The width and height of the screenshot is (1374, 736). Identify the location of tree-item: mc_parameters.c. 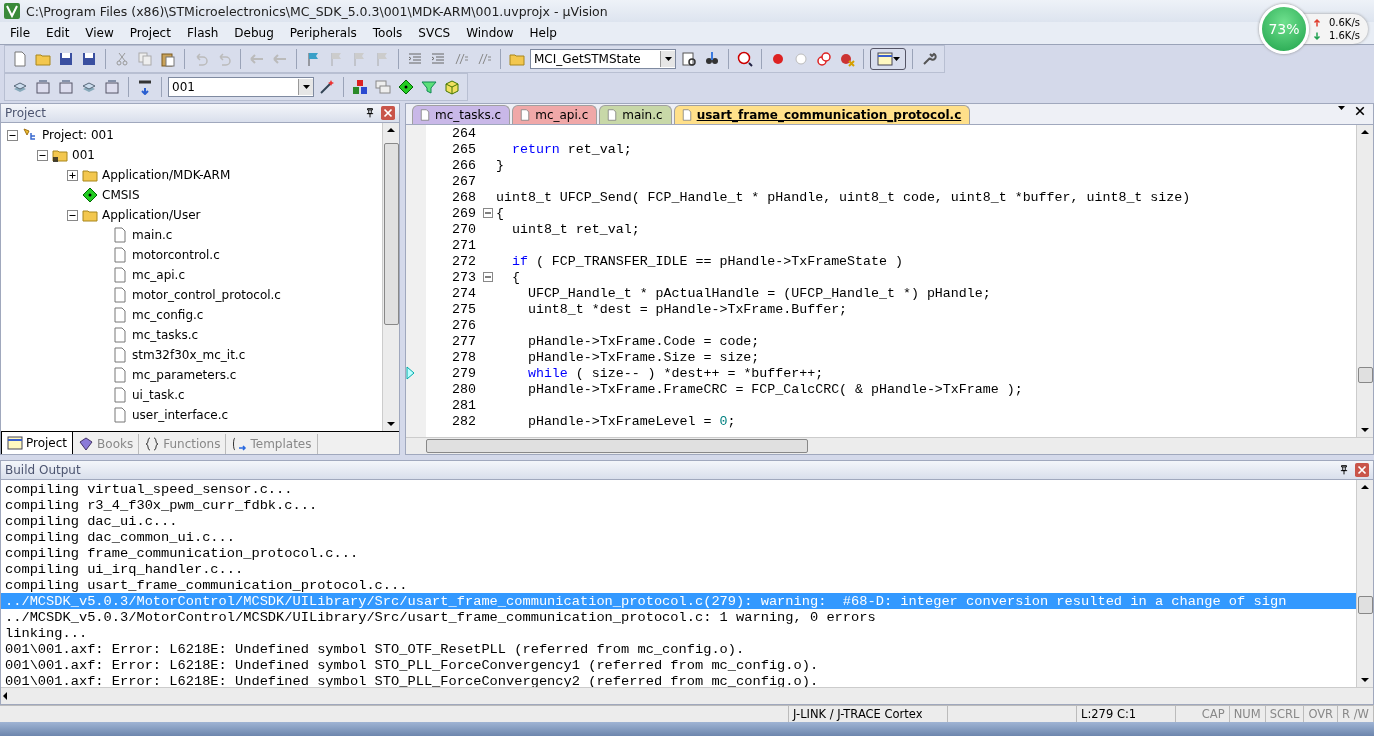
(184, 375).